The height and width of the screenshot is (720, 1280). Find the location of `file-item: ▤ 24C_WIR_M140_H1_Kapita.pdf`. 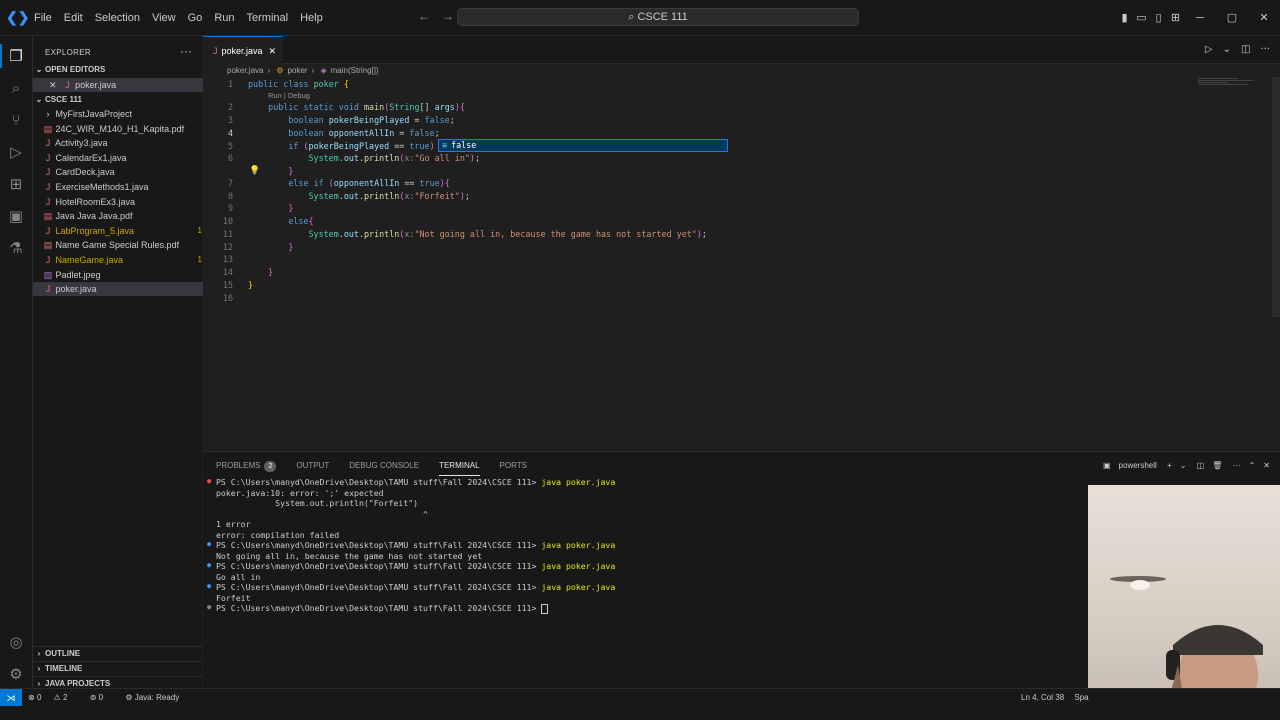

file-item: ▤ 24C_WIR_M140_H1_Kapita.pdf is located at coordinates (122, 129).